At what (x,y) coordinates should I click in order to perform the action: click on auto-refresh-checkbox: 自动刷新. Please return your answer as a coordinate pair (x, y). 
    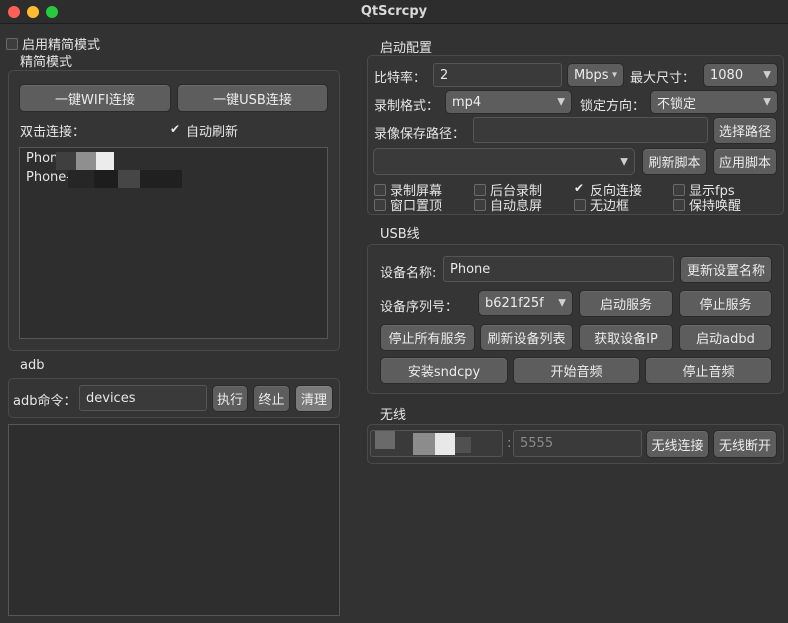
    Looking at the image, I should click on (204, 131).